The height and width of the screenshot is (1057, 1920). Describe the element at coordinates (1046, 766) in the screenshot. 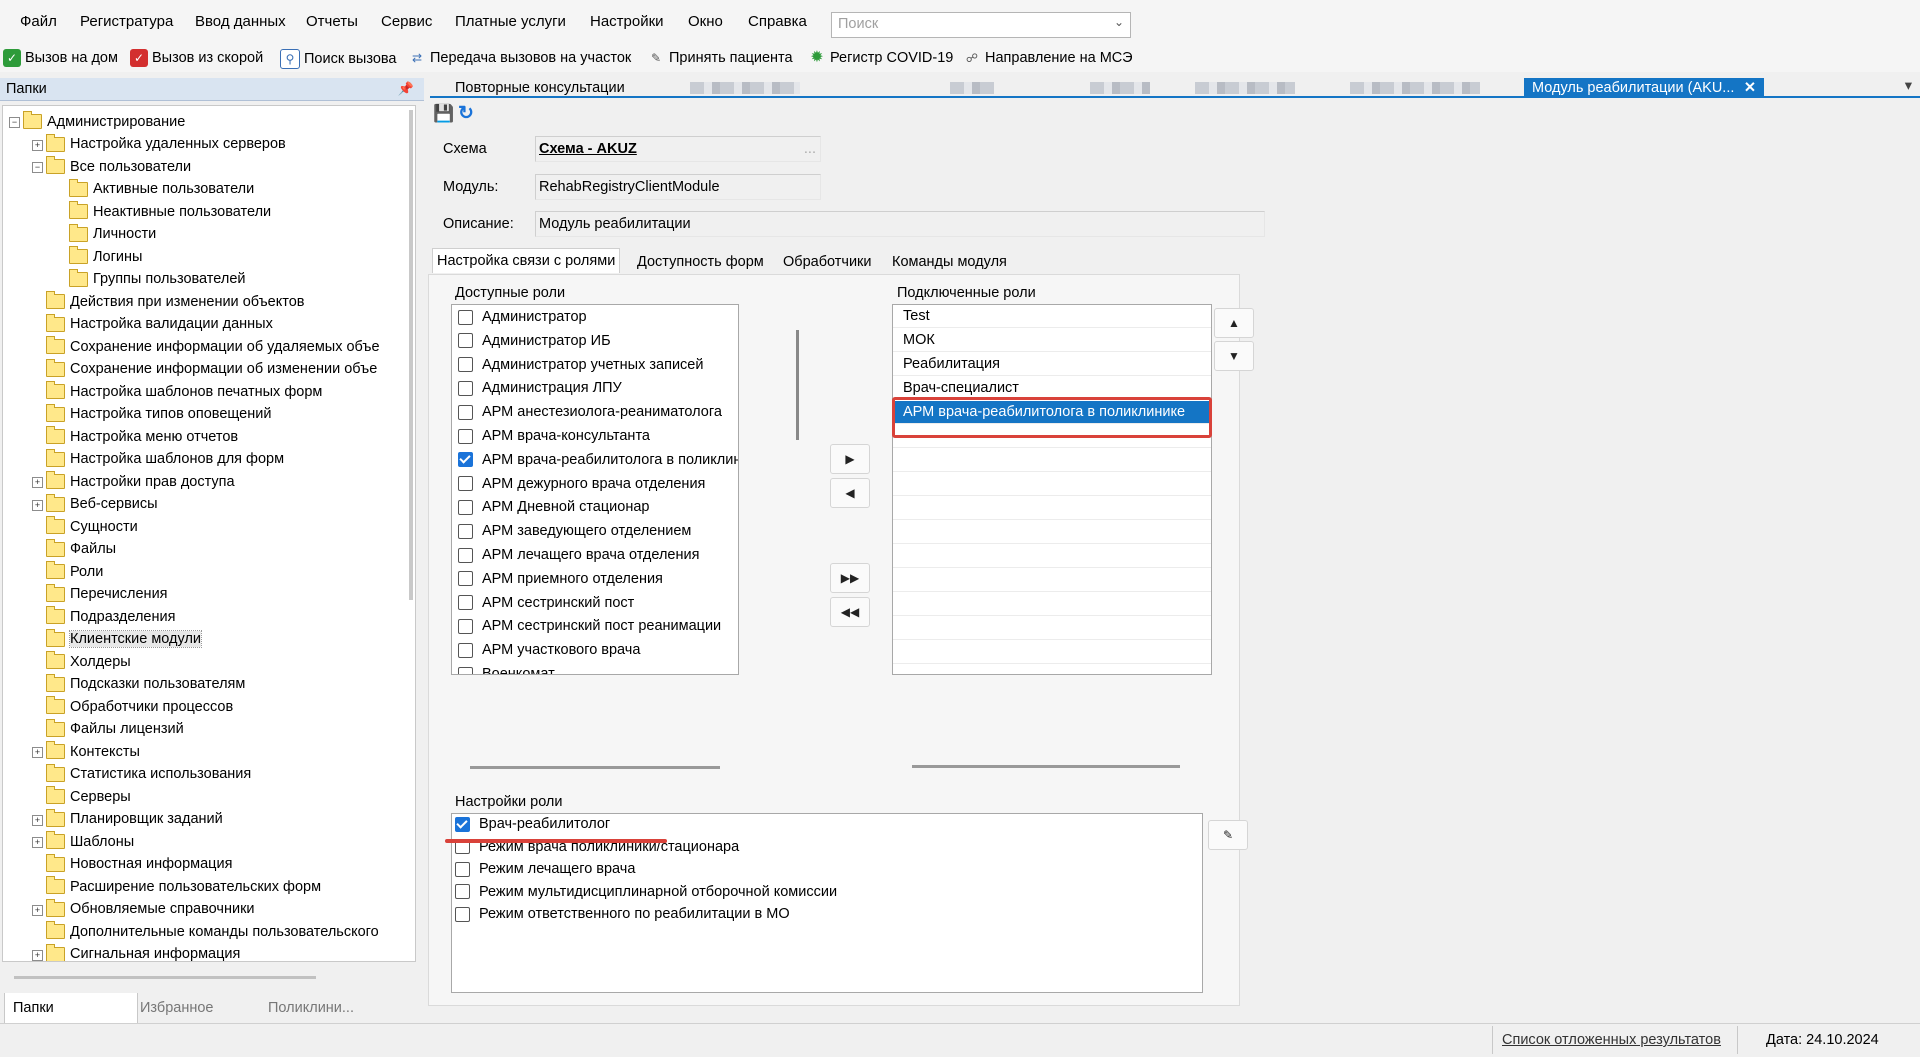

I see `connected-roles-hscroll` at that location.